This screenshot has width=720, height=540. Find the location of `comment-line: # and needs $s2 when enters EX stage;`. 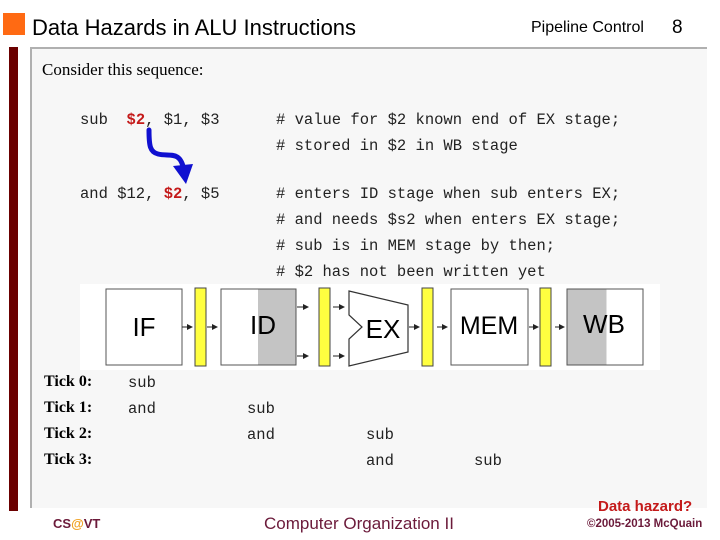

comment-line: # and needs $s2 when enters EX stage; is located at coordinates (448, 220).